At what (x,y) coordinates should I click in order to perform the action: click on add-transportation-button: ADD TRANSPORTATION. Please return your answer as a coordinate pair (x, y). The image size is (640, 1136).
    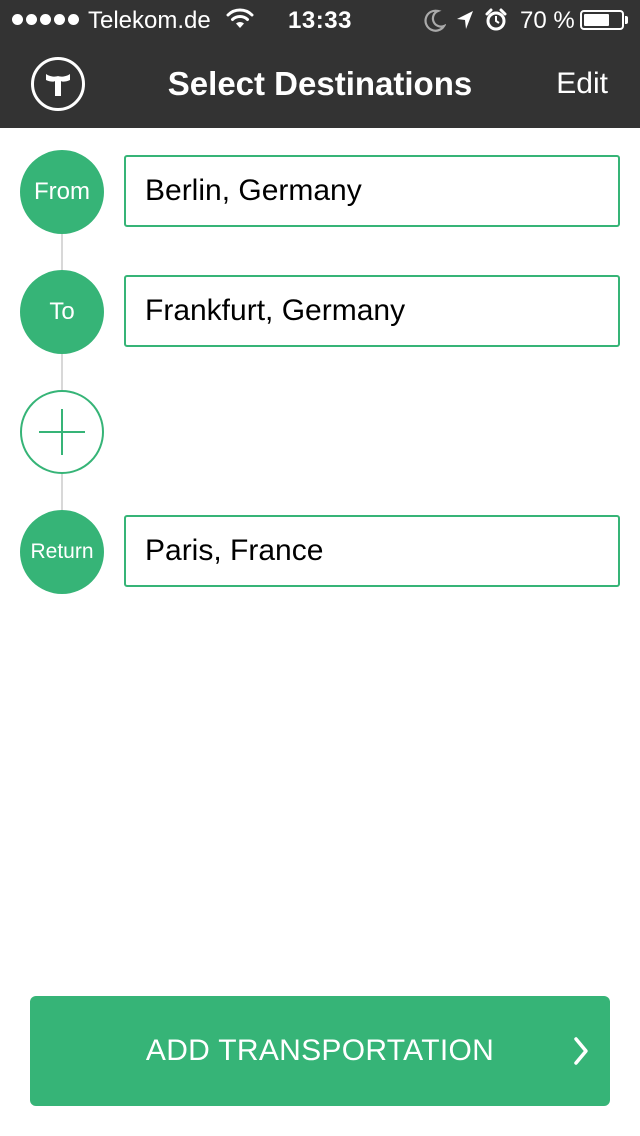
    Looking at the image, I should click on (320, 1051).